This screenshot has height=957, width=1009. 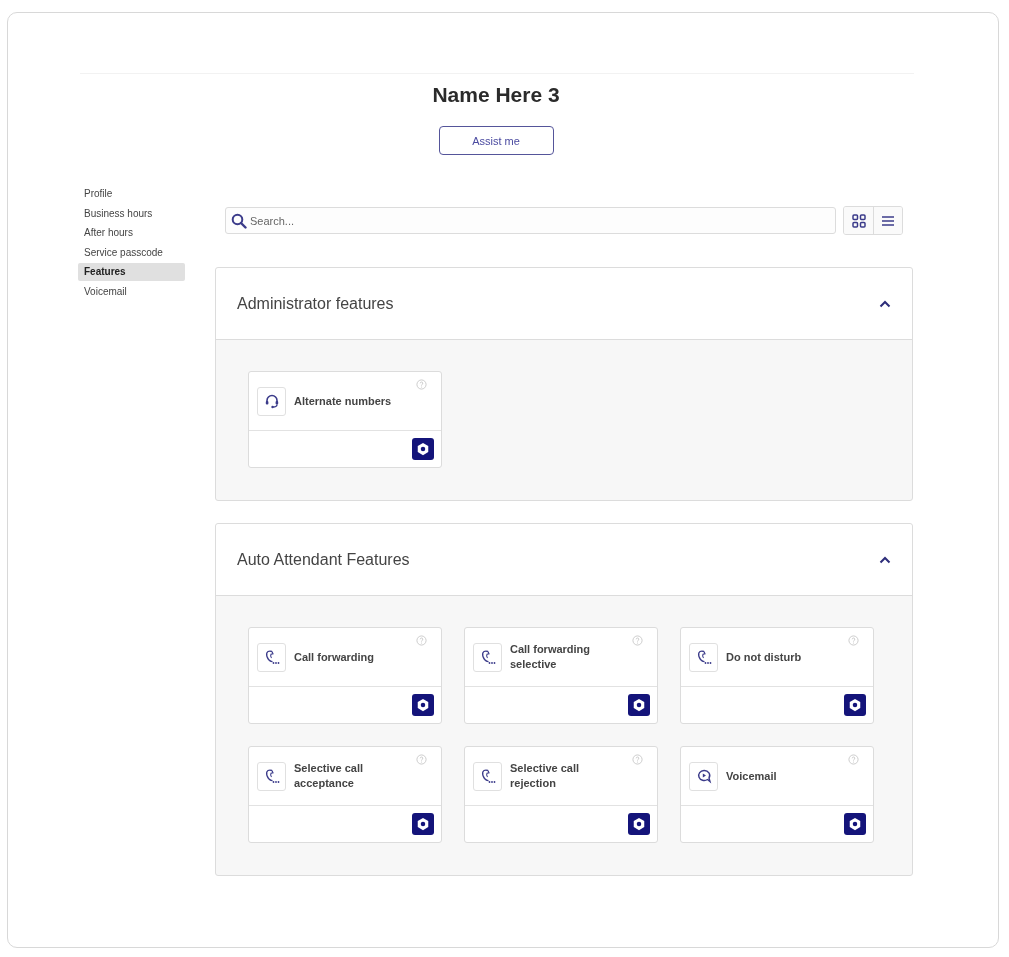 What do you see at coordinates (329, 776) in the screenshot?
I see `feature-label: Selective call acceptance` at bounding box center [329, 776].